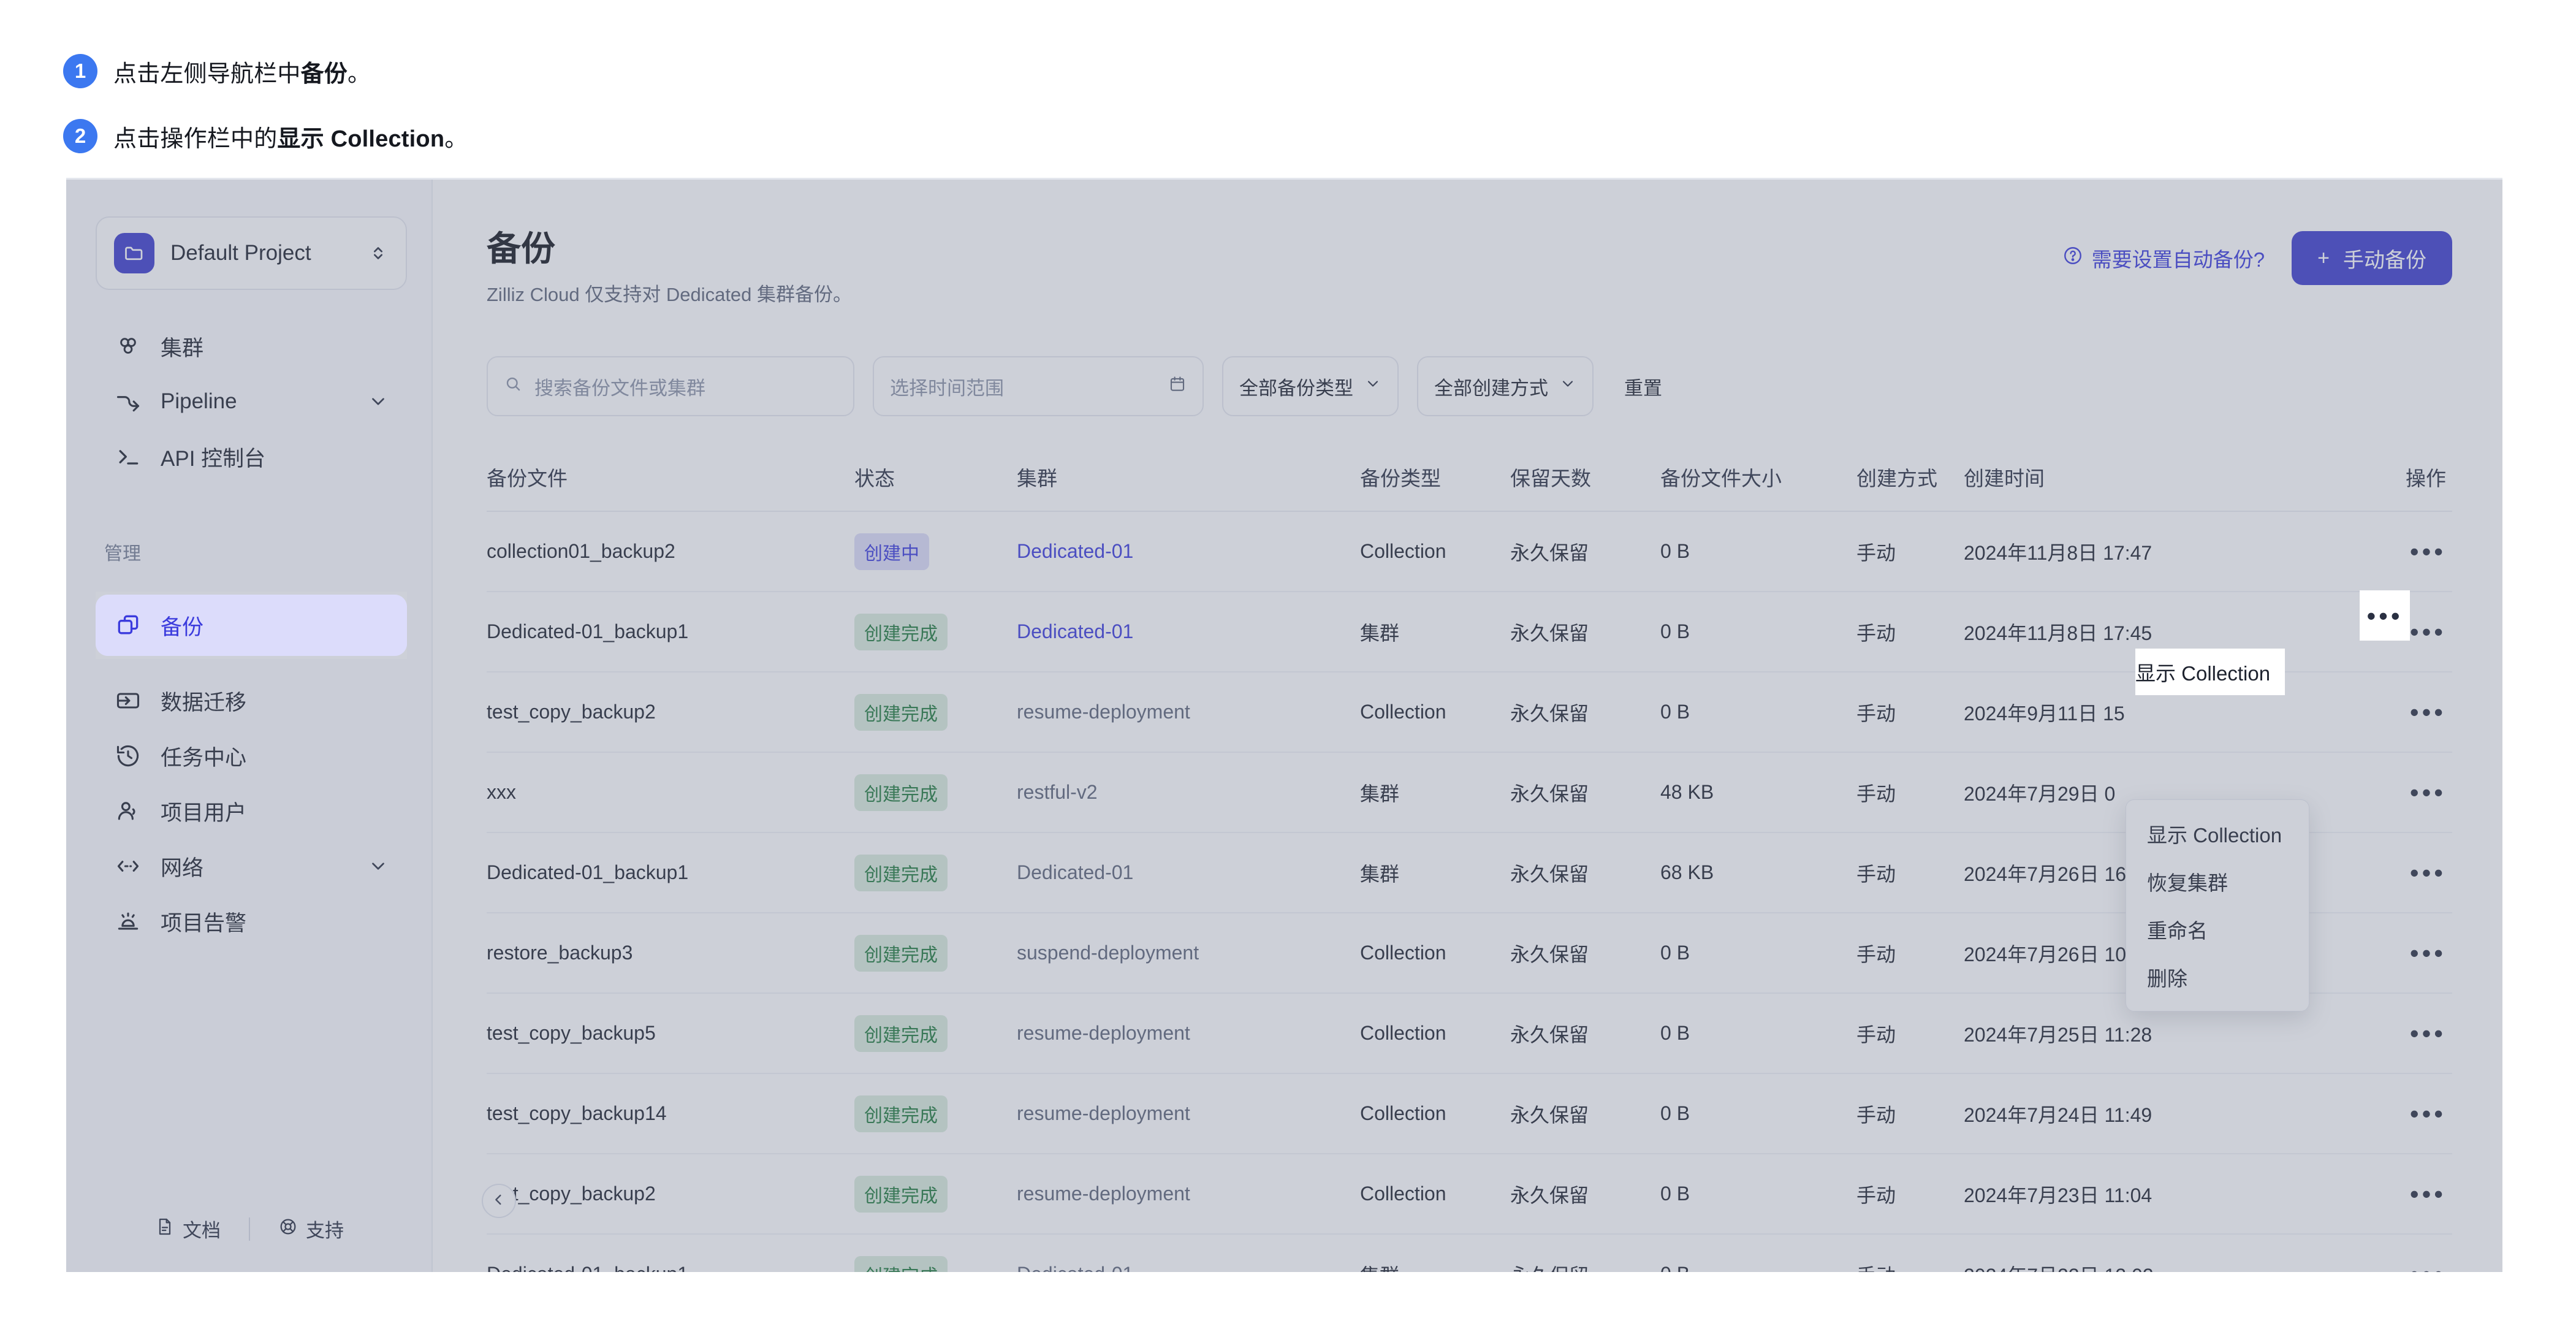 The height and width of the screenshot is (1337, 2576). What do you see at coordinates (311, 1229) in the screenshot?
I see `support-link: 支持` at bounding box center [311, 1229].